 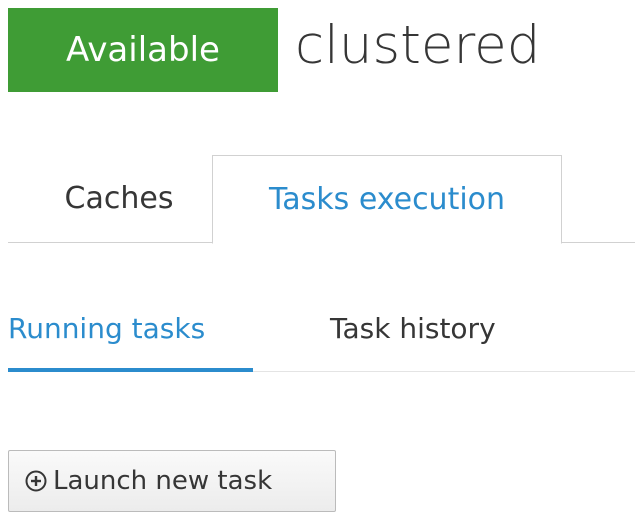 What do you see at coordinates (163, 481) in the screenshot?
I see `launch-new-task-label: Launch new task` at bounding box center [163, 481].